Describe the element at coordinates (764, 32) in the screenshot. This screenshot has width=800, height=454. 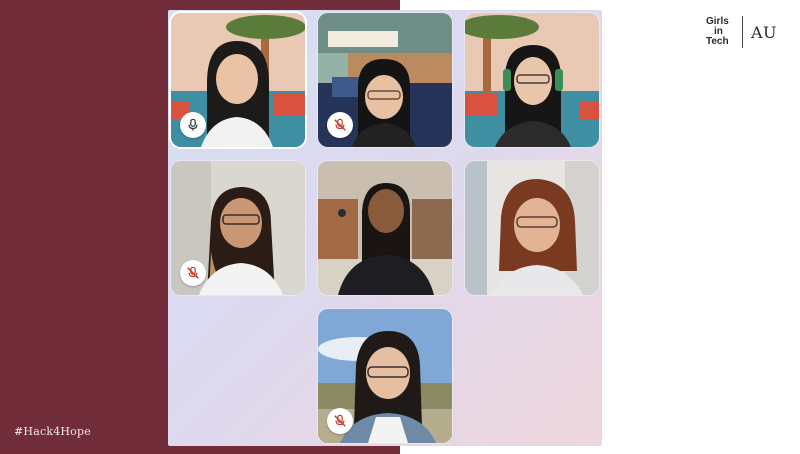
I see `au-logo: AU` at that location.